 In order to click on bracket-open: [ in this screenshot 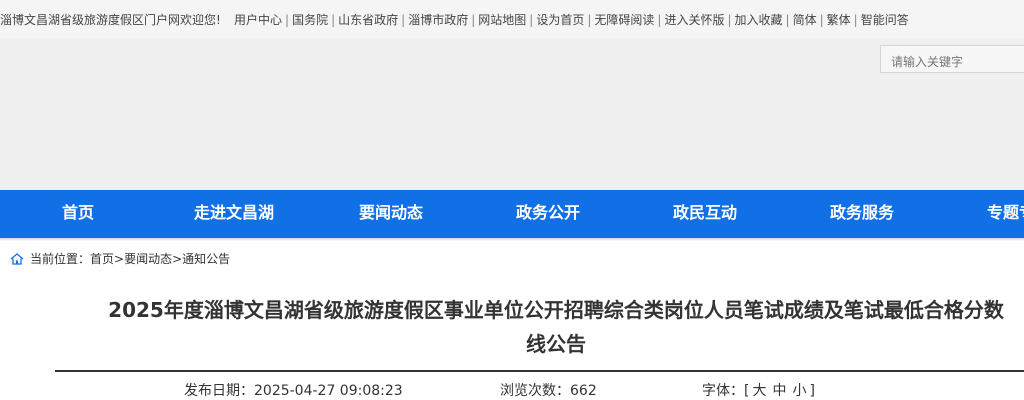, I will do `click(747, 391)`.